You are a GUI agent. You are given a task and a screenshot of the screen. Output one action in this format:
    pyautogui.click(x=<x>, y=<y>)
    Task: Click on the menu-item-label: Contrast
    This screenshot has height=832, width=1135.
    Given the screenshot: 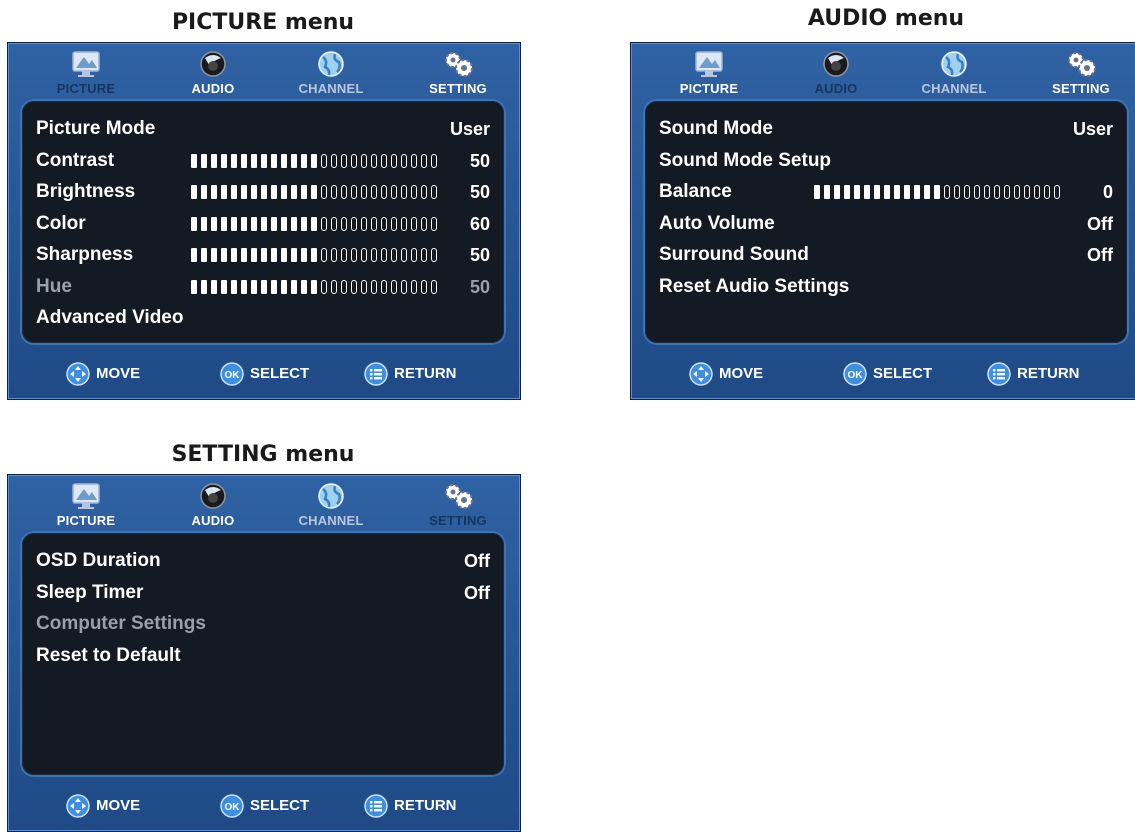 What is the action you would take?
    pyautogui.click(x=75, y=160)
    